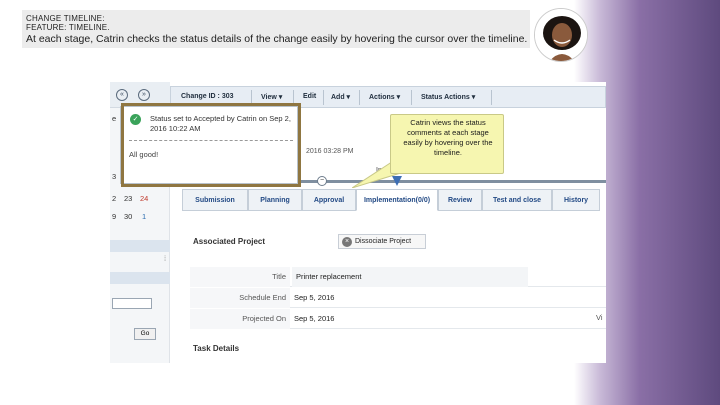  I want to click on close-circle-icon: ×, so click(347, 242).